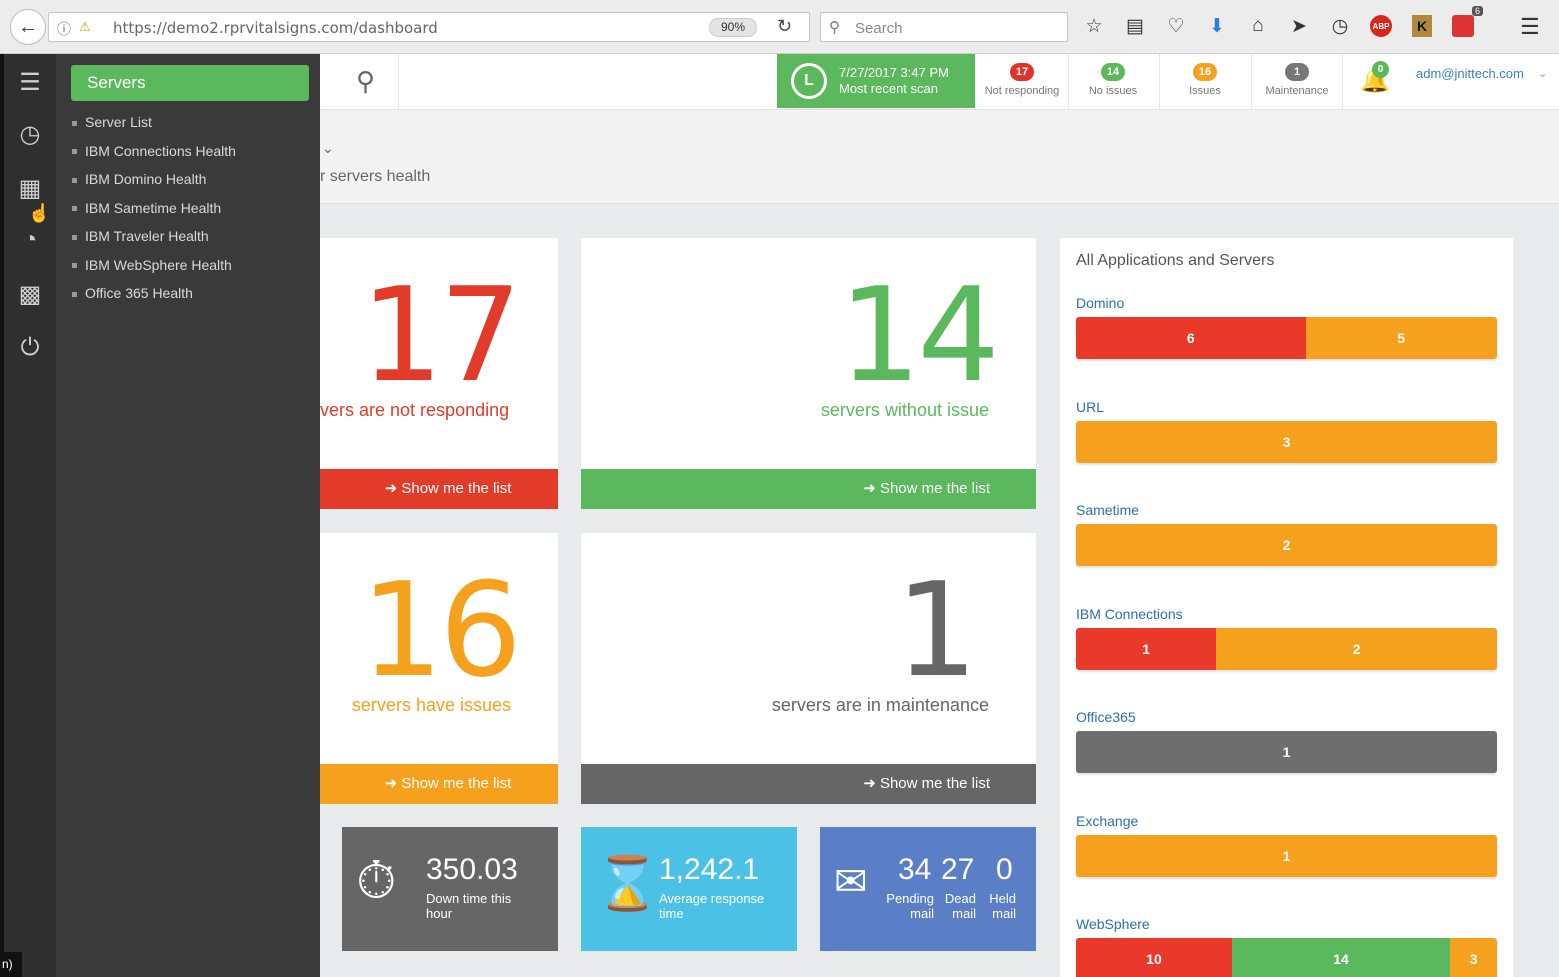 The width and height of the screenshot is (1559, 977). I want to click on adblock-icon: ABP, so click(1381, 26).